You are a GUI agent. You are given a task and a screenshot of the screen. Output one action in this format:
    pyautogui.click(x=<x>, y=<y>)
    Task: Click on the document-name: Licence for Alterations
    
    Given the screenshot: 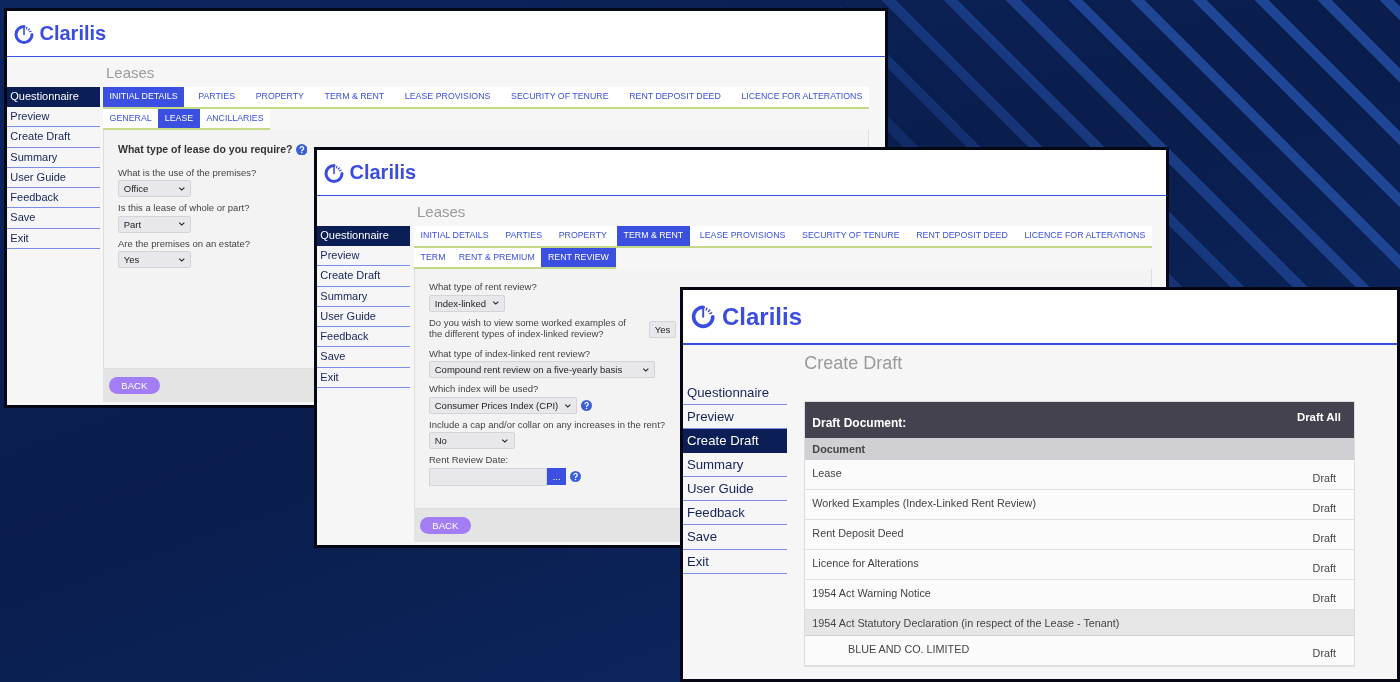 What is the action you would take?
    pyautogui.click(x=865, y=562)
    